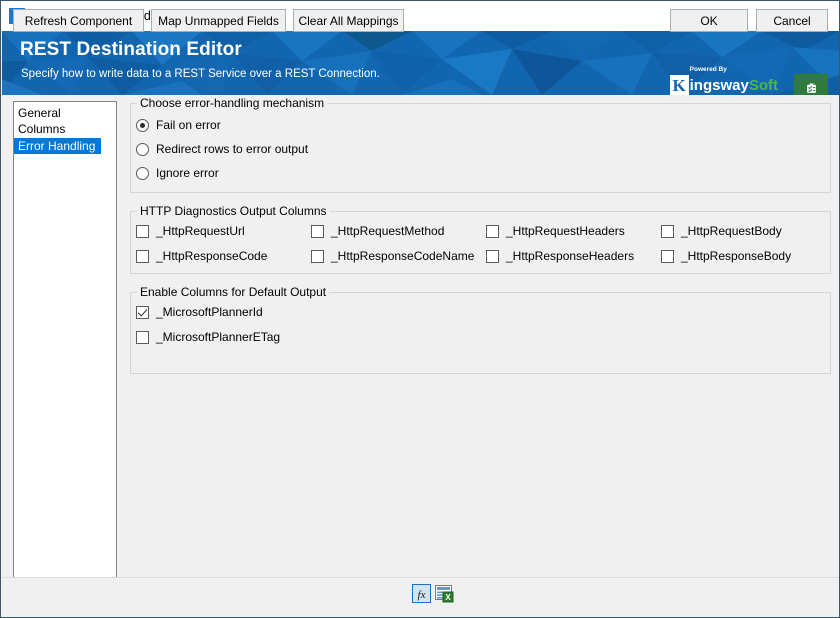 The height and width of the screenshot is (618, 840). Describe the element at coordinates (719, 85) in the screenshot. I see `logo-kingsway-text: ingsway` at that location.